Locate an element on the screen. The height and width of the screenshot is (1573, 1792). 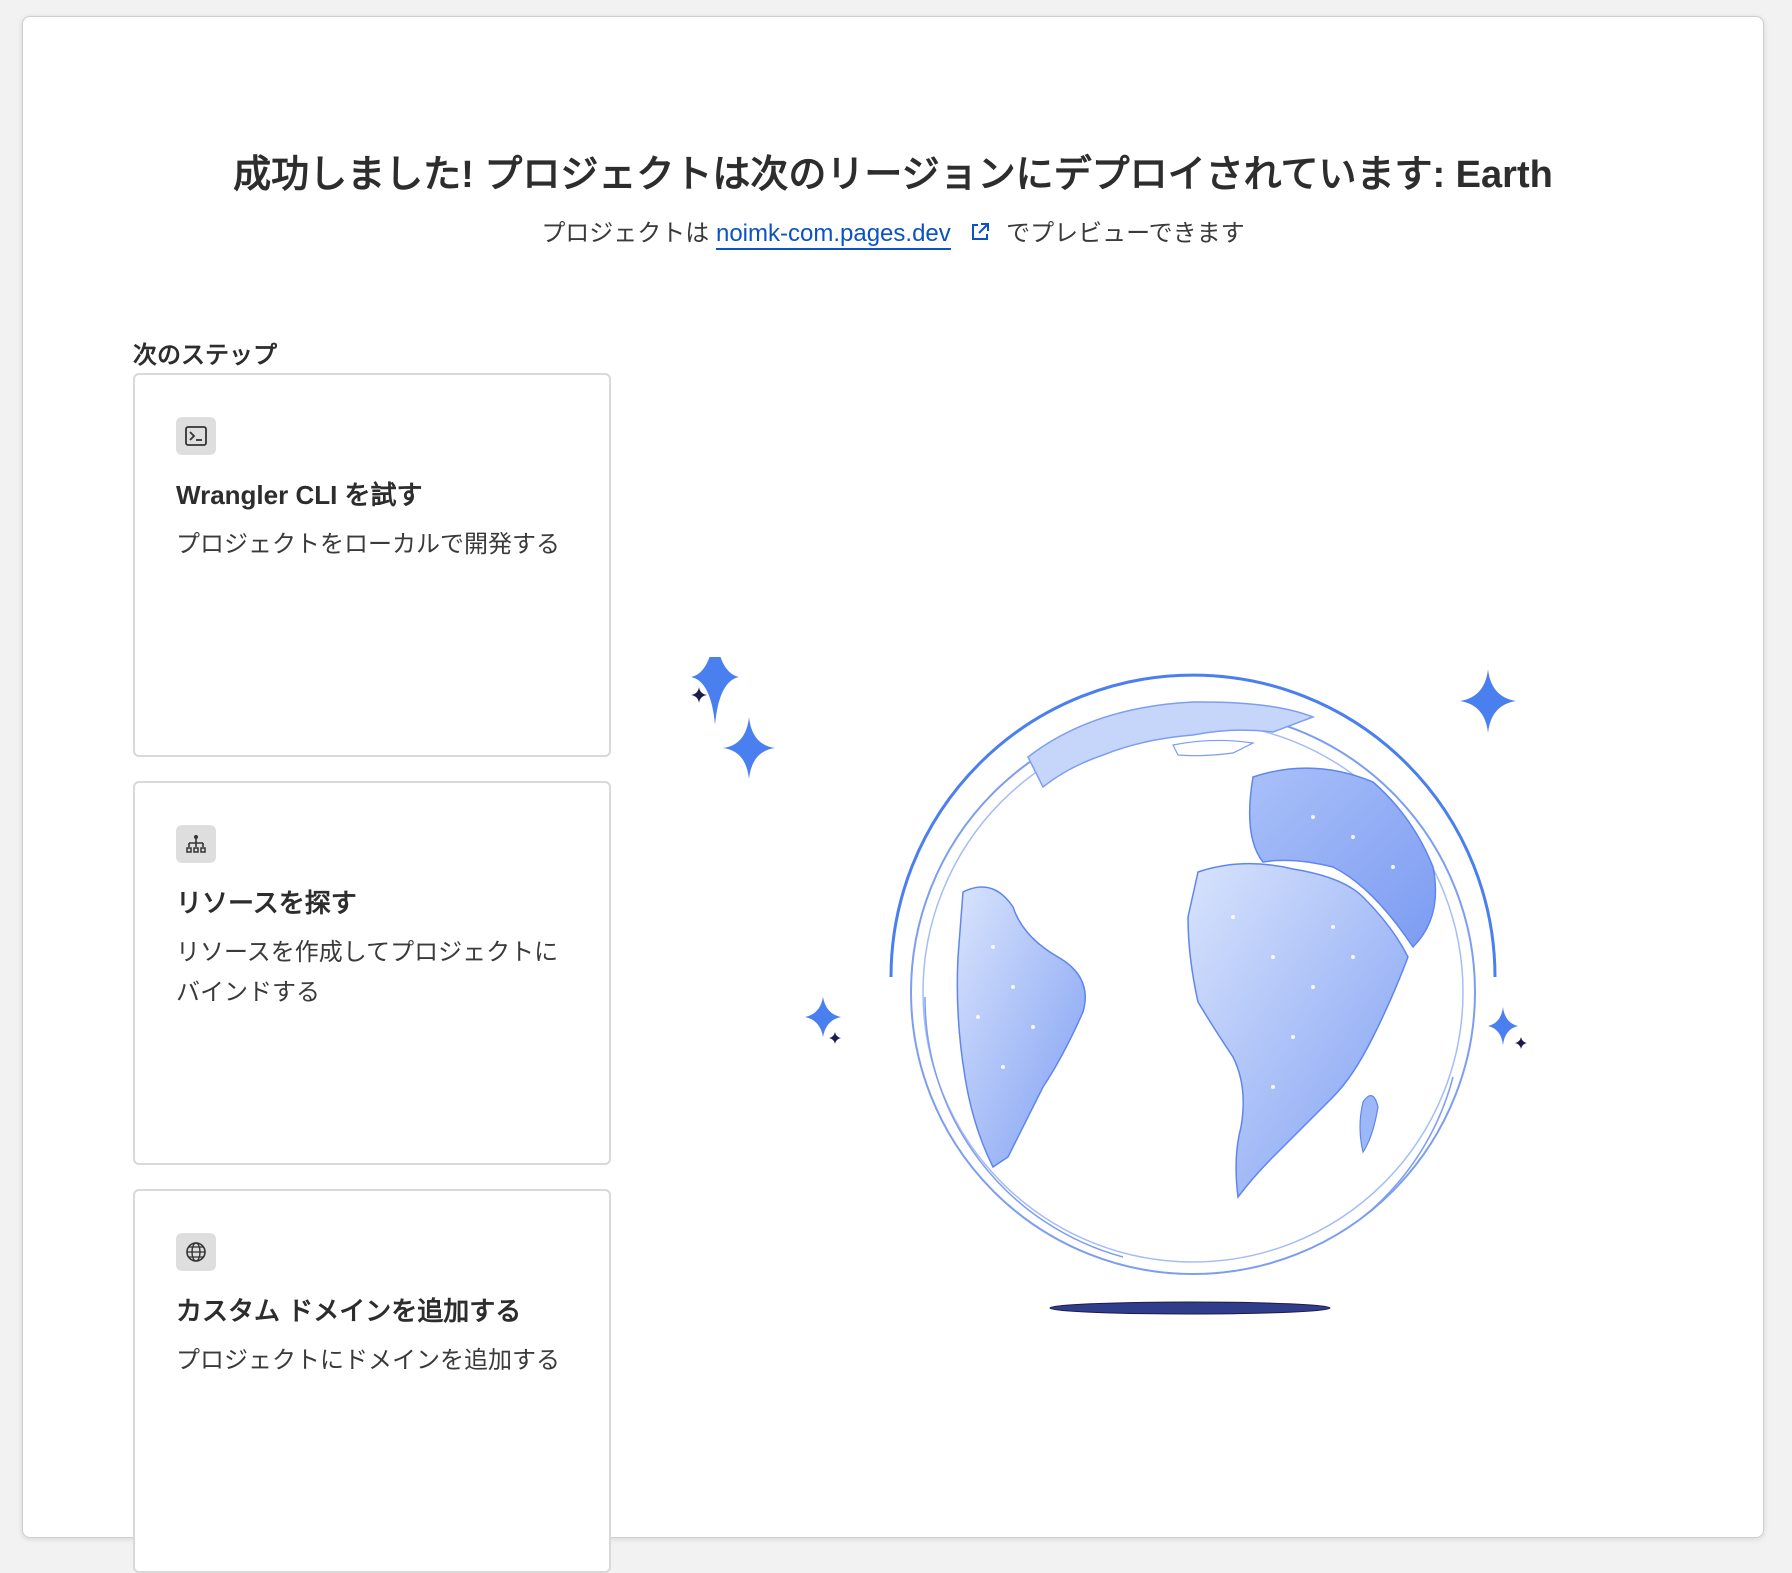
card-custom-domain: カスタム ドメインを追加する プロジェクトにドメインを追加する is located at coordinates (372, 1381).